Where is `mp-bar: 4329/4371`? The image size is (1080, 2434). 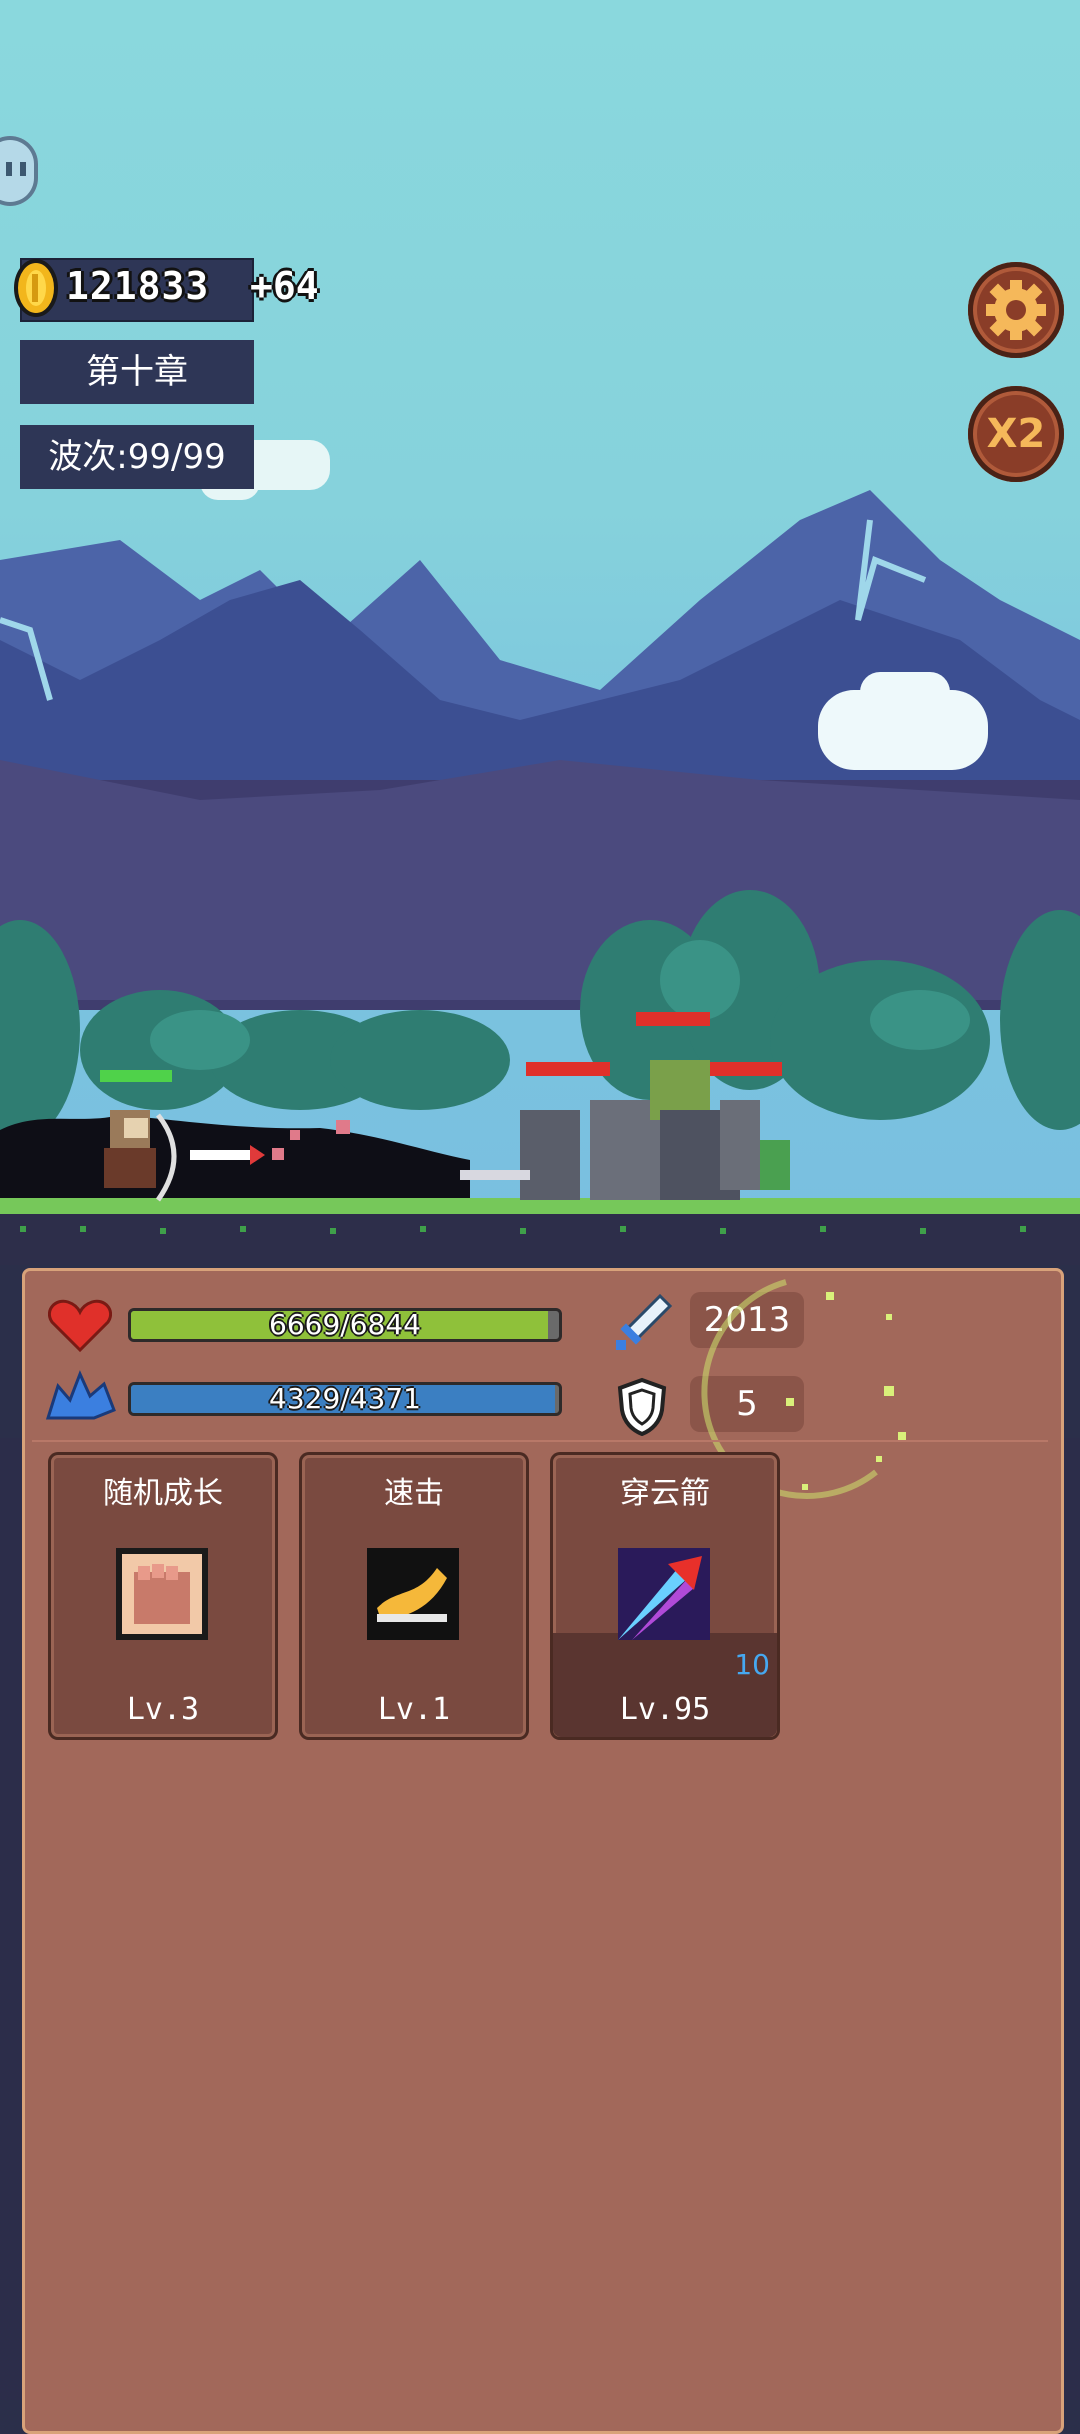
mp-bar: 4329/4371 is located at coordinates (345, 1399).